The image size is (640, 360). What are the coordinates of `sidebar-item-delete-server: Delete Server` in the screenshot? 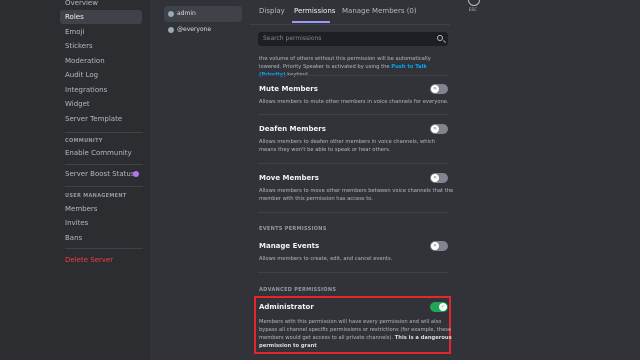 It's located at (101, 260).